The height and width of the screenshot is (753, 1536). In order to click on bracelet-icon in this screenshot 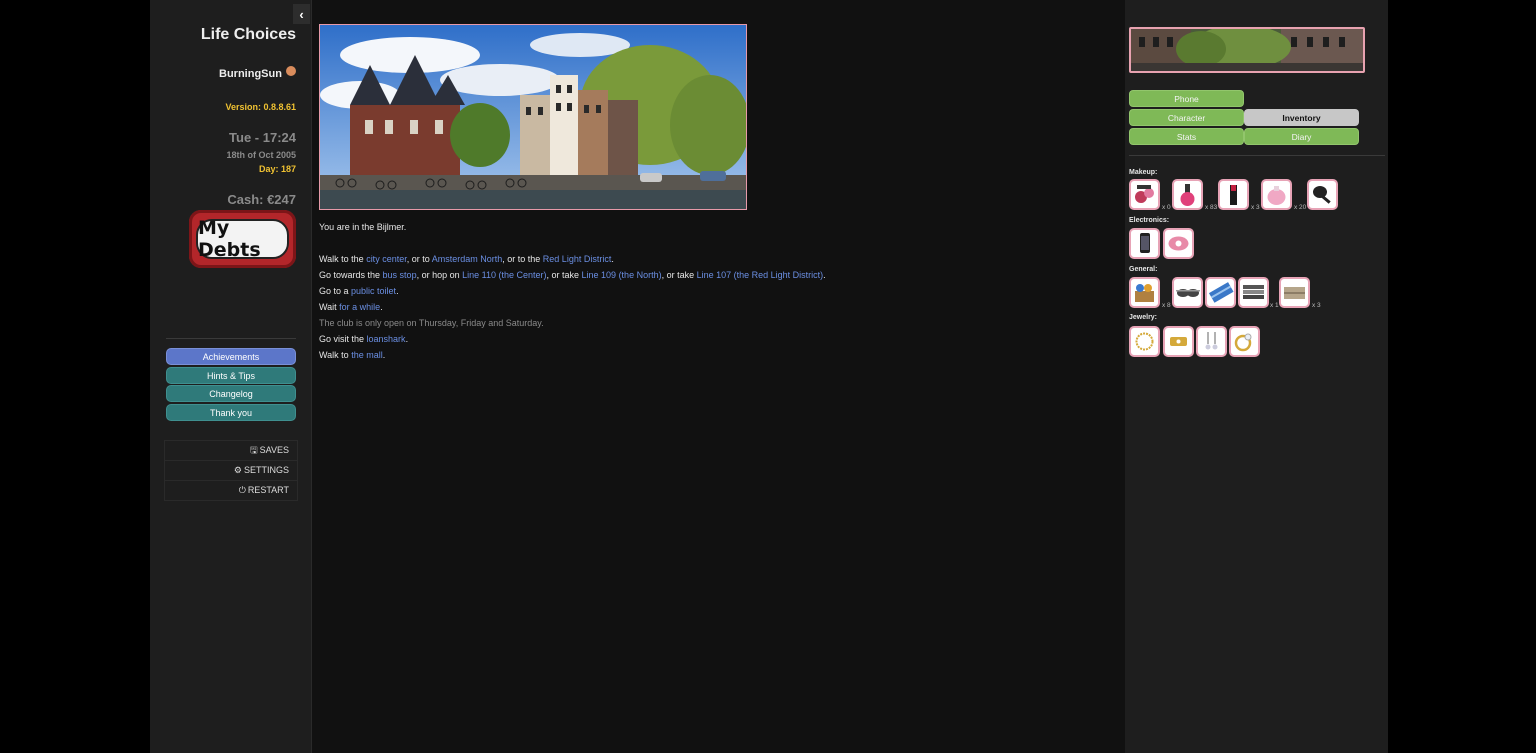, I will do `click(1178, 341)`.